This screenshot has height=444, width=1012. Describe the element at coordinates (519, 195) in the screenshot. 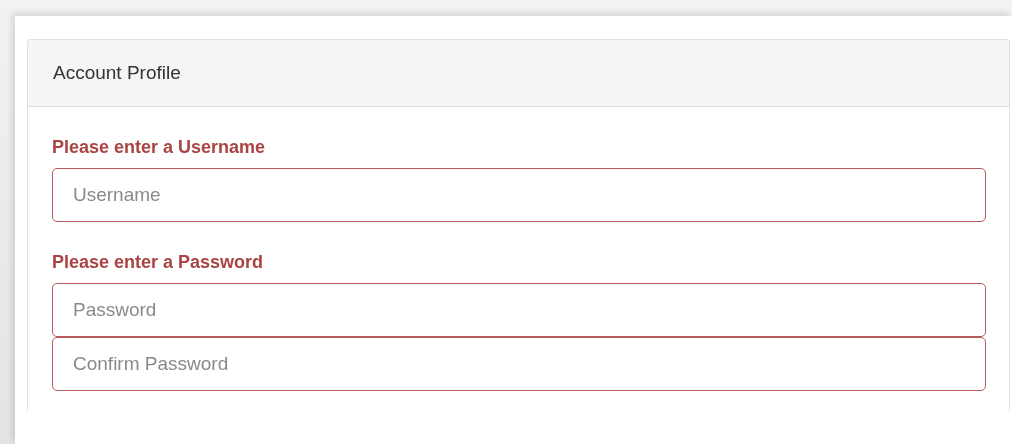

I see `input-field: Username` at that location.